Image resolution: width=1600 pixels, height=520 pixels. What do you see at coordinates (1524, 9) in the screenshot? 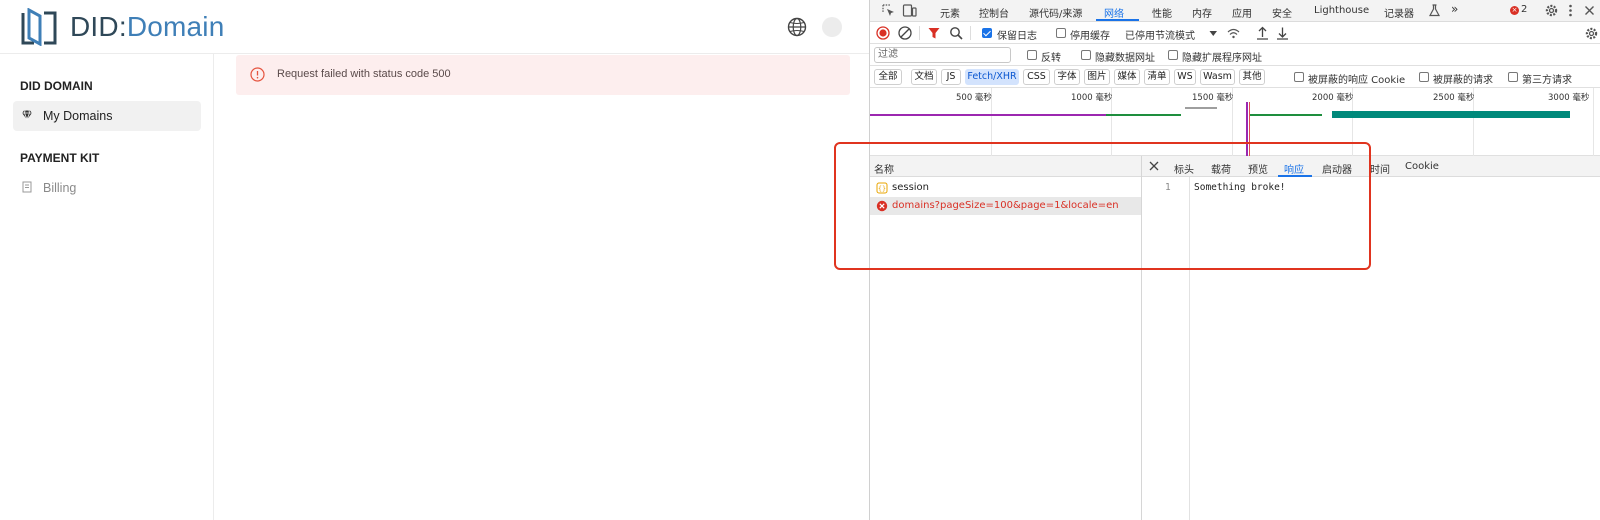
I see `error-count: 2` at bounding box center [1524, 9].